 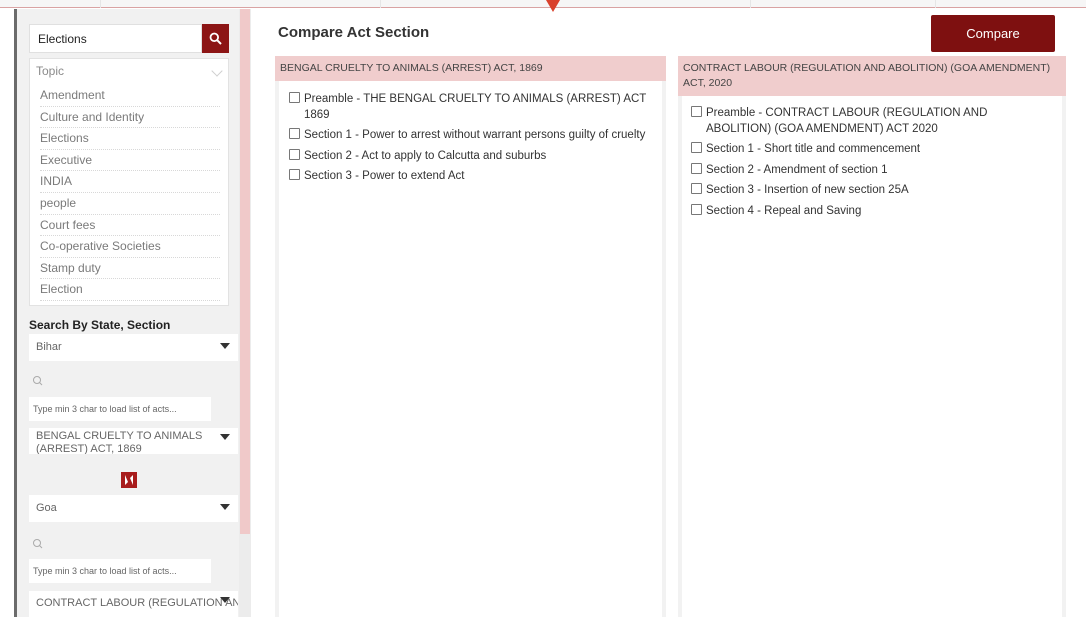 I want to click on compare-button: Compare, so click(x=993, y=33).